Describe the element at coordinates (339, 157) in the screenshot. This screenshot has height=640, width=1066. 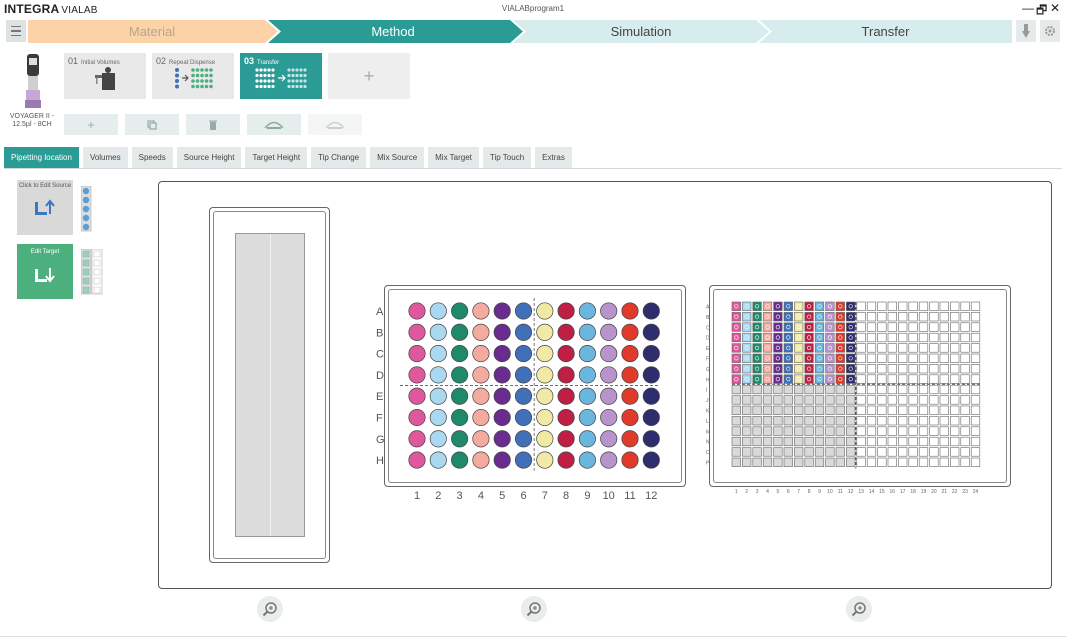
I see `tab-tip-change: Tip Change` at that location.